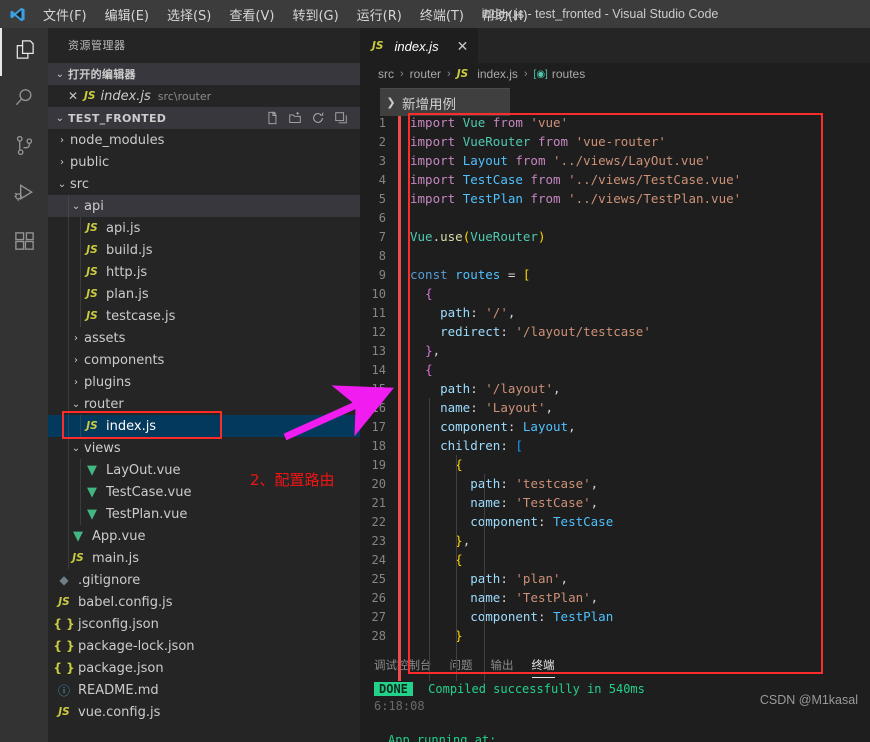 The height and width of the screenshot is (742, 870). I want to click on menu-selection: 选择(S), so click(189, 14).